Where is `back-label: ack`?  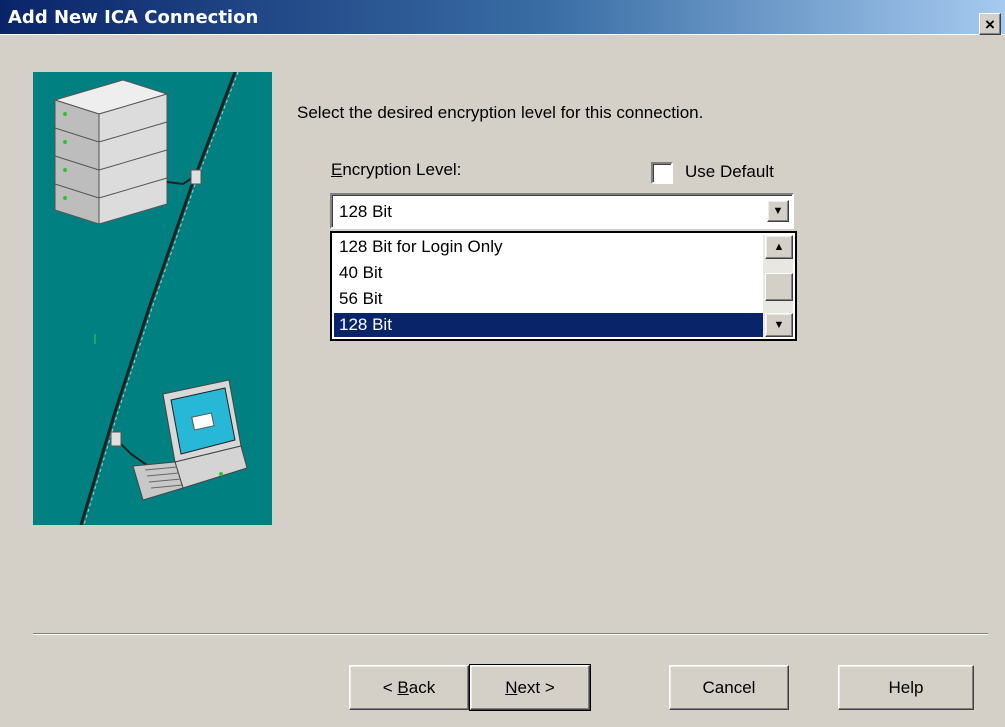
back-label: ack is located at coordinates (422, 687).